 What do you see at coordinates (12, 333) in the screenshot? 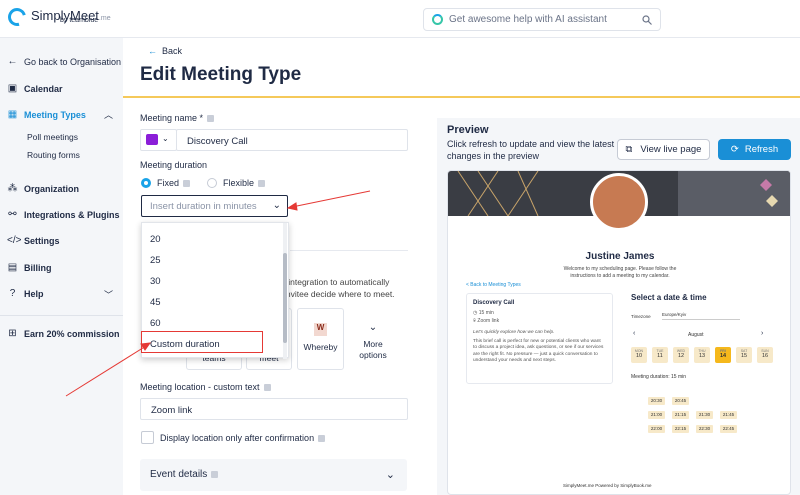
I see `gift-icon: ⊞` at bounding box center [12, 333].